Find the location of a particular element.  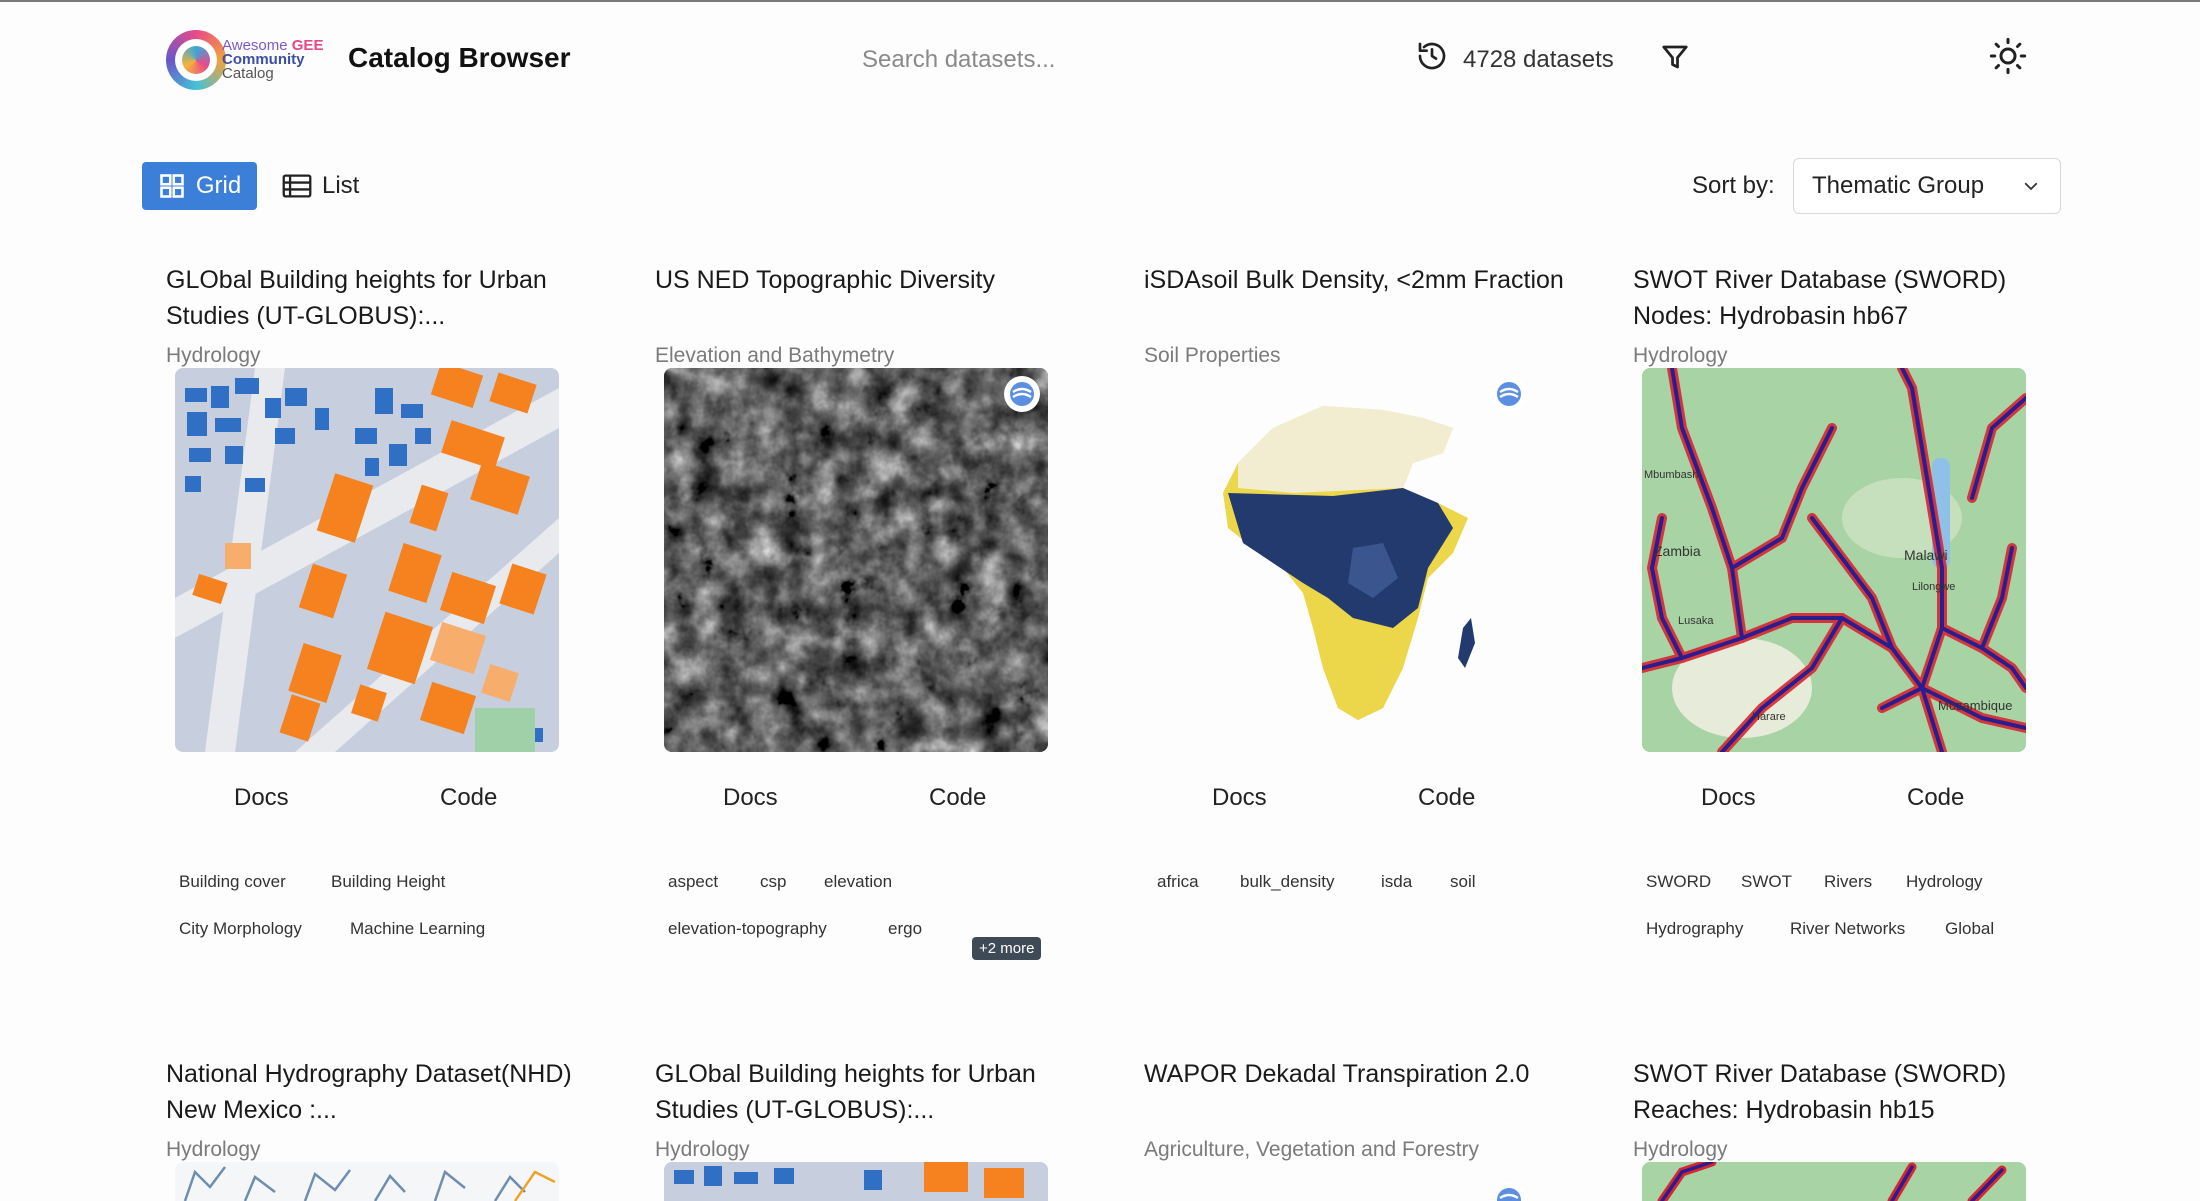

tag: Machine Learning is located at coordinates (417, 929).